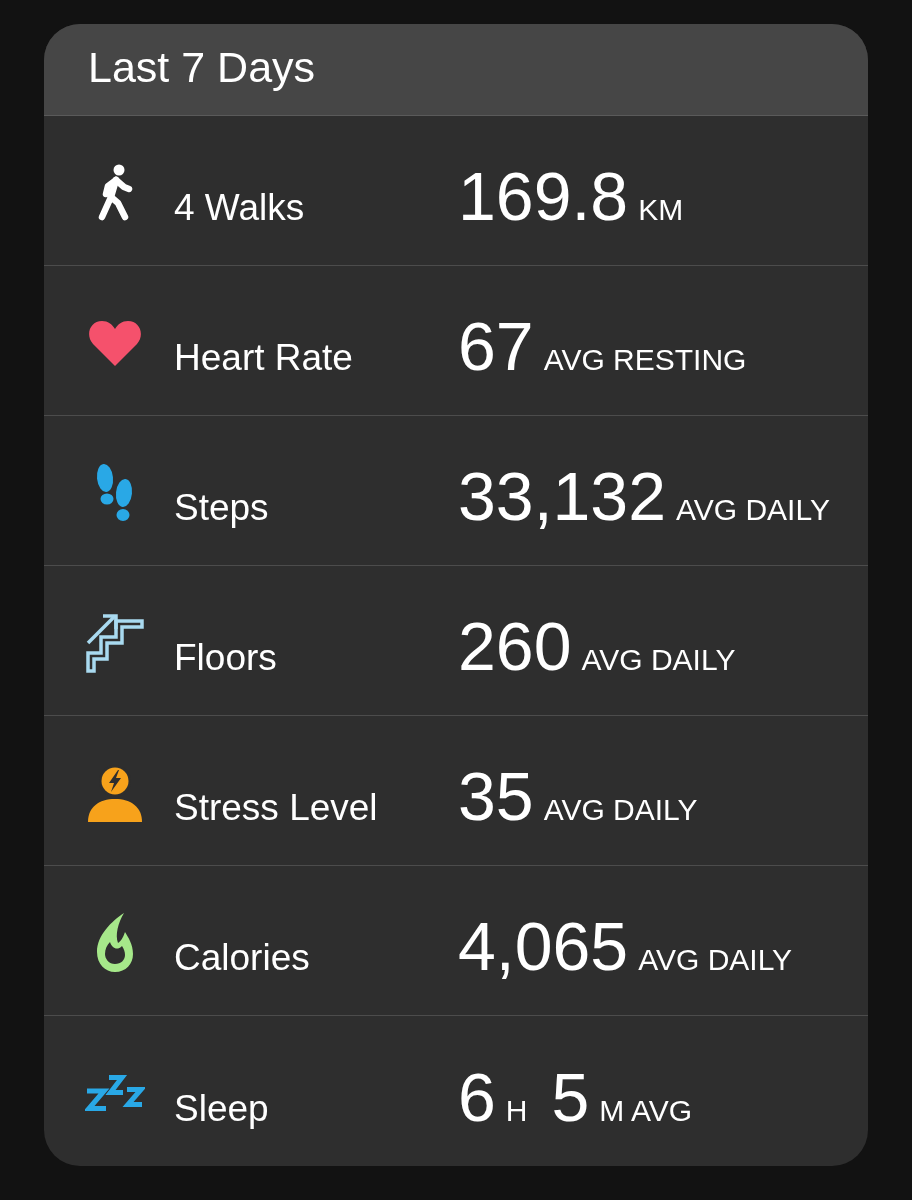 Image resolution: width=912 pixels, height=1200 pixels. What do you see at coordinates (661, 210) in the screenshot?
I see `stat-unit: KM` at bounding box center [661, 210].